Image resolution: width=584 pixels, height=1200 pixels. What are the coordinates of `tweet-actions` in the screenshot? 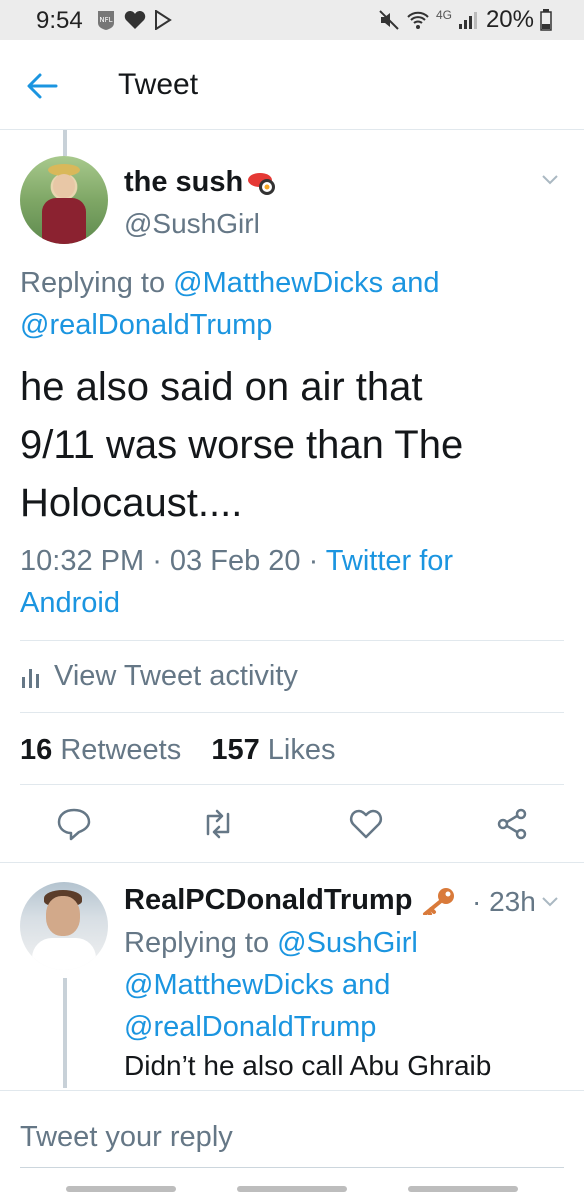 It's located at (292, 825).